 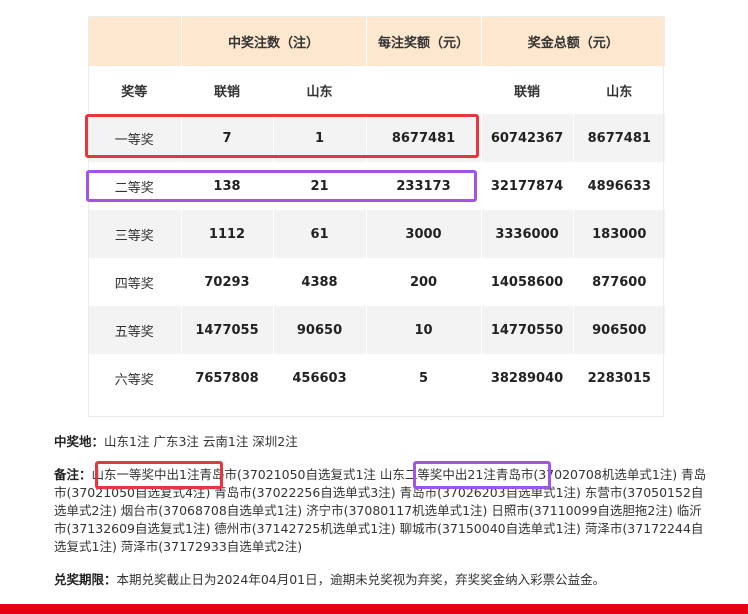 I want to click on remarks-label: 备注：, so click(x=73, y=474).